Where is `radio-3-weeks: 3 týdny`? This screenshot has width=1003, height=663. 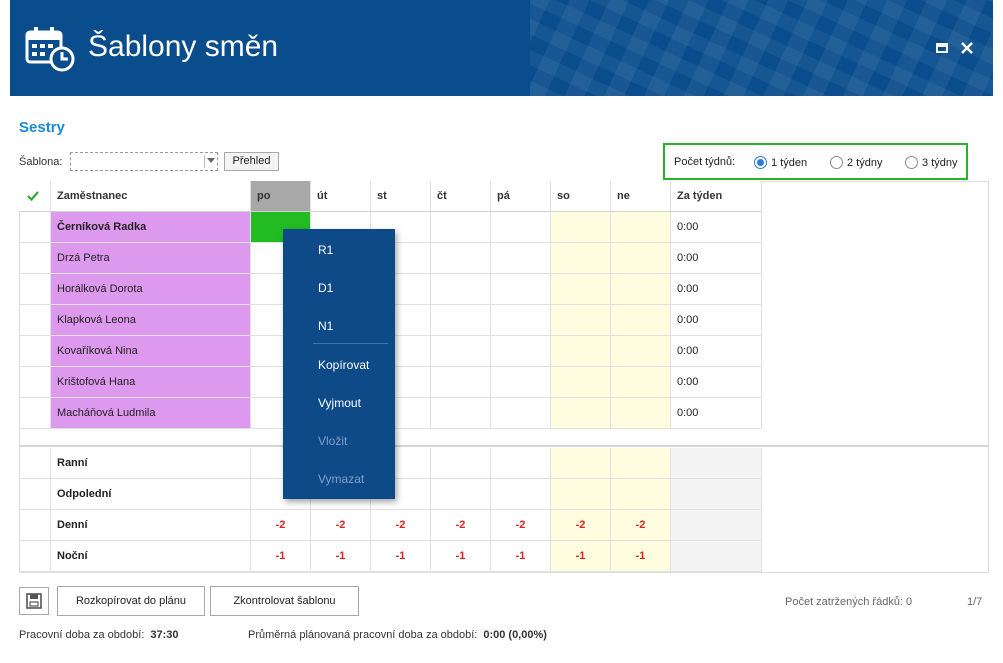 radio-3-weeks: 3 týdny is located at coordinates (931, 162).